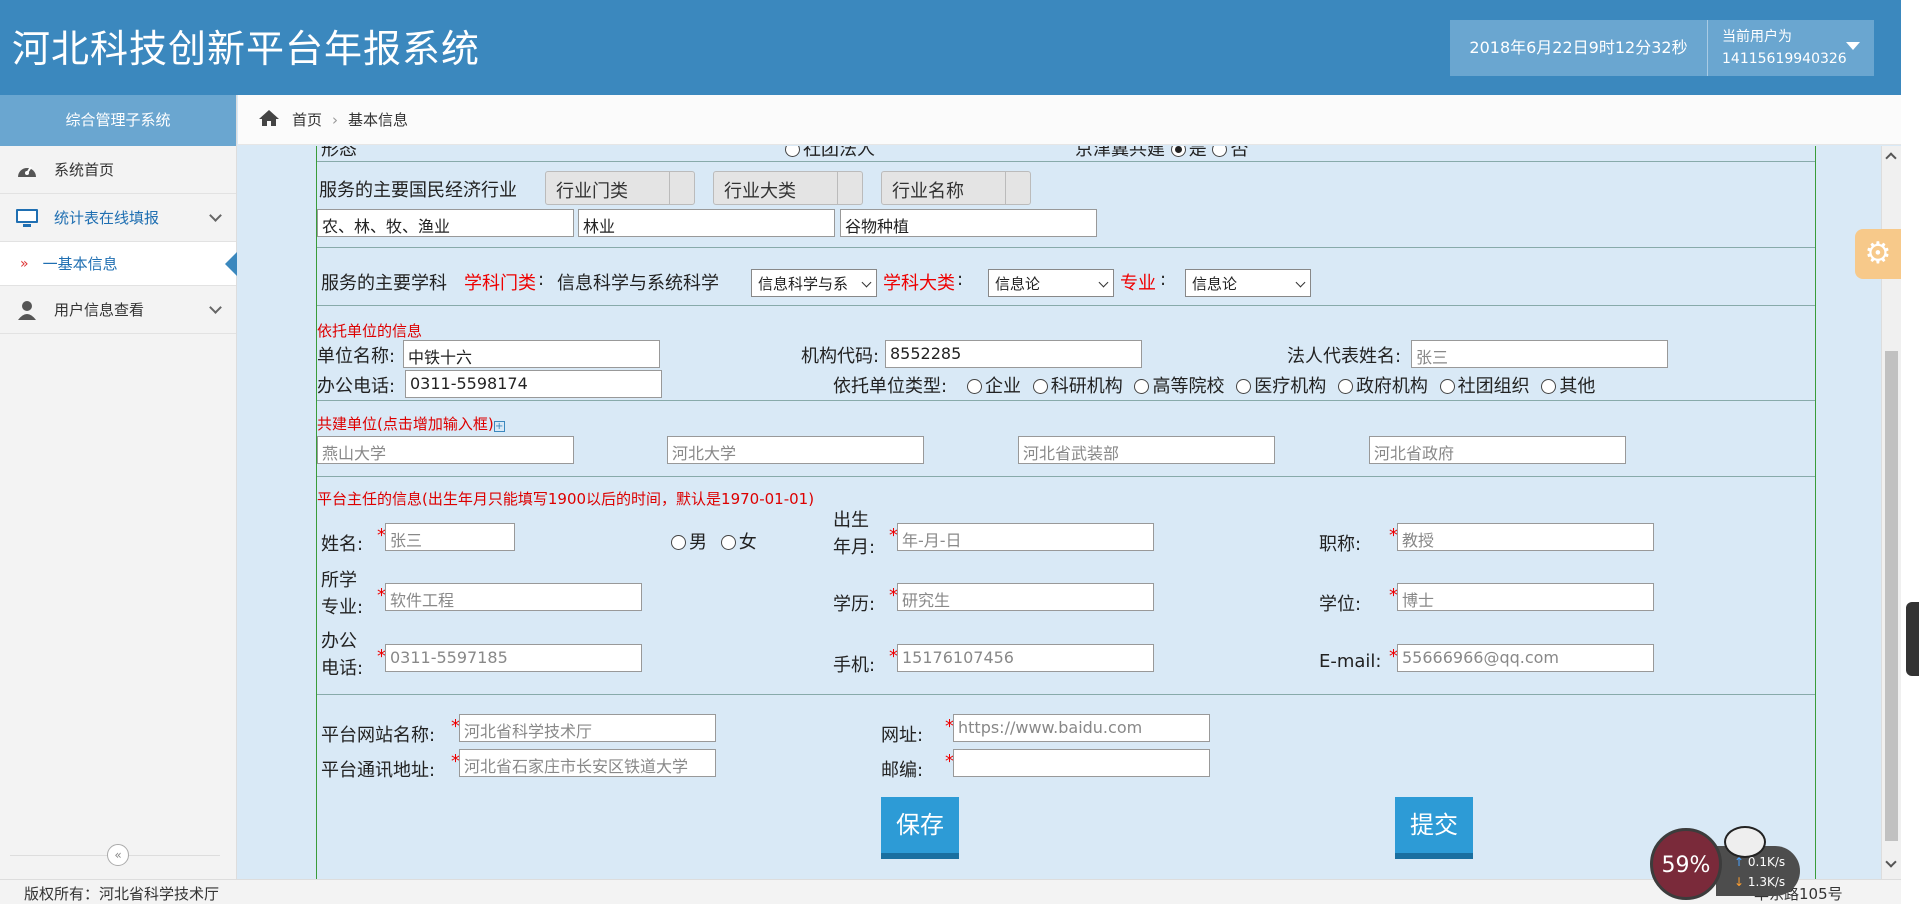 This screenshot has width=1919, height=904. What do you see at coordinates (1891, 158) in the screenshot?
I see `scroll-up-icon` at bounding box center [1891, 158].